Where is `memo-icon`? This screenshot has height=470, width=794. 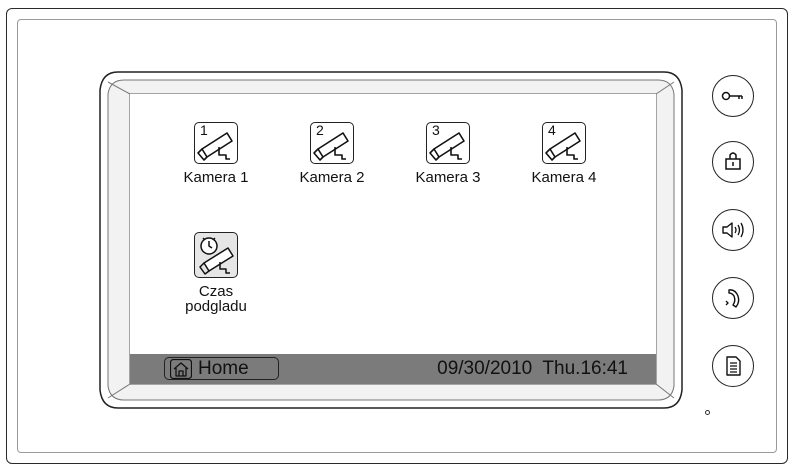 memo-icon is located at coordinates (733, 366).